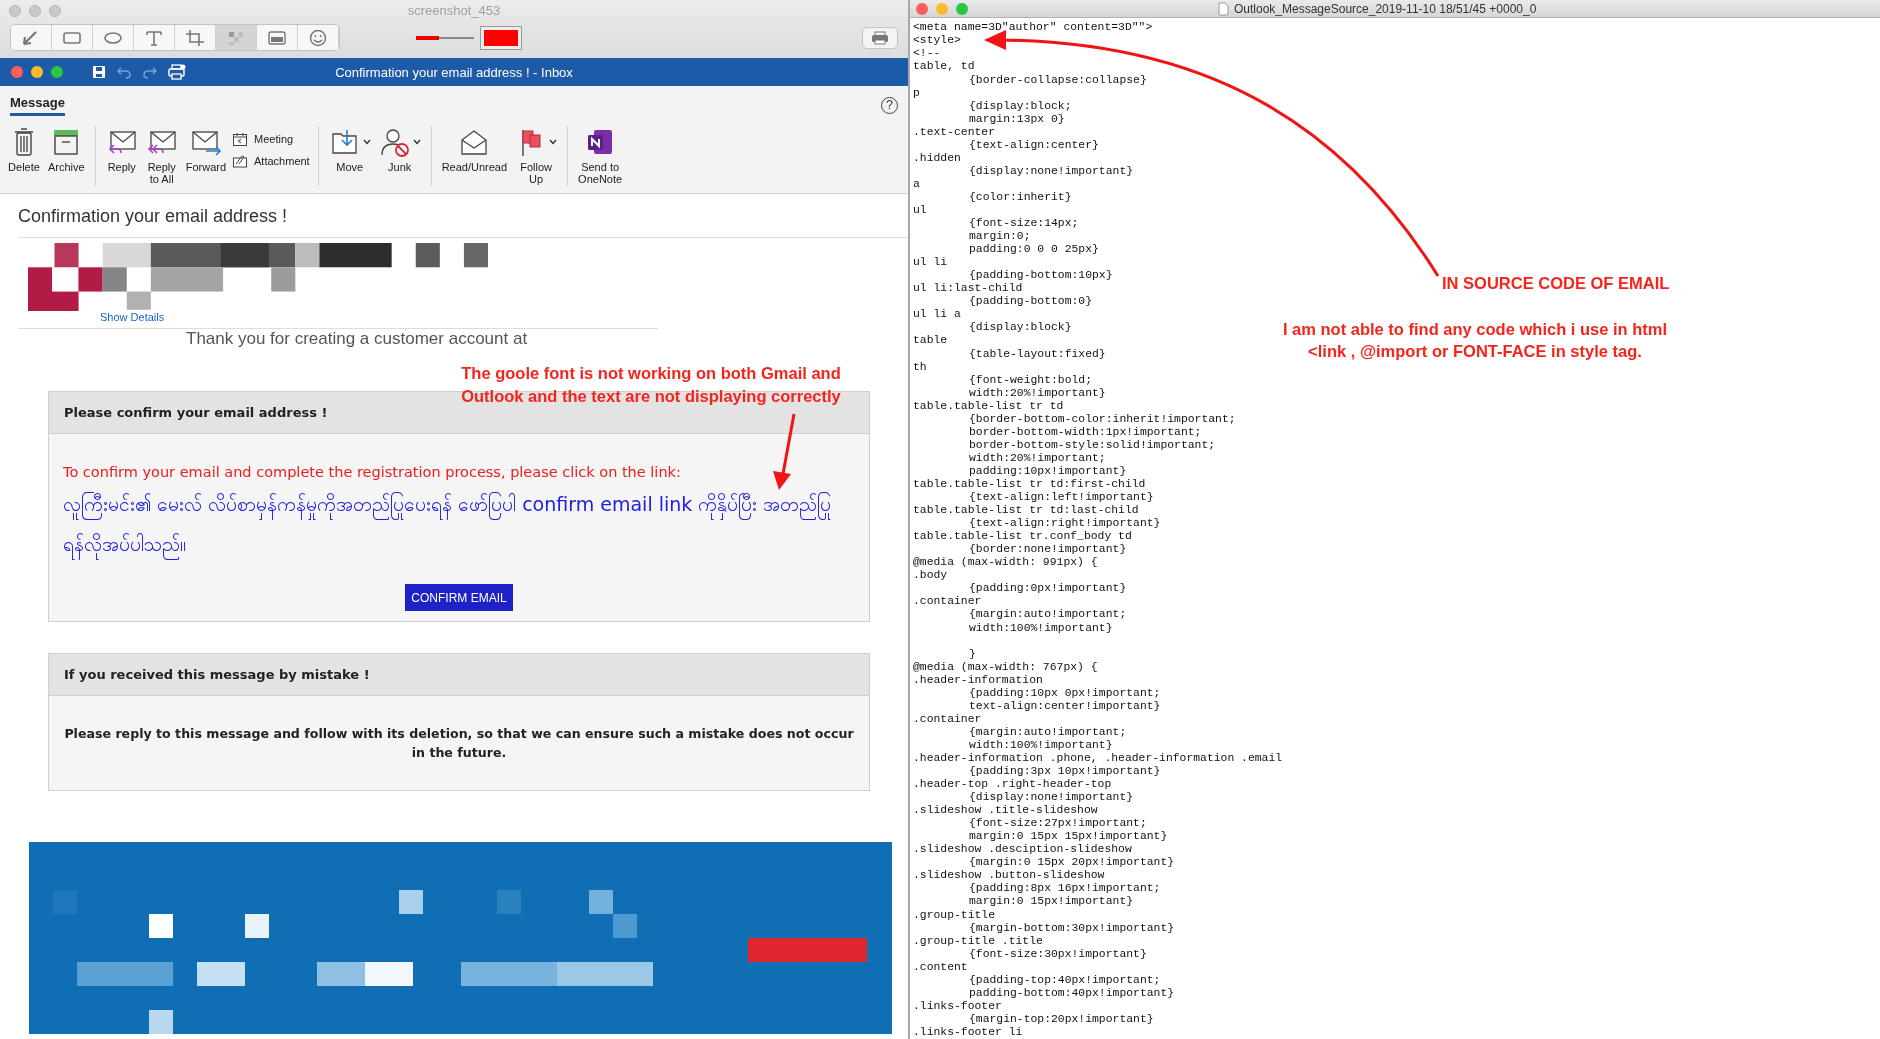 This screenshot has width=1880, height=1039. What do you see at coordinates (1058, 824) in the screenshot?
I see `code-line: {font-size:27px!important;` at bounding box center [1058, 824].